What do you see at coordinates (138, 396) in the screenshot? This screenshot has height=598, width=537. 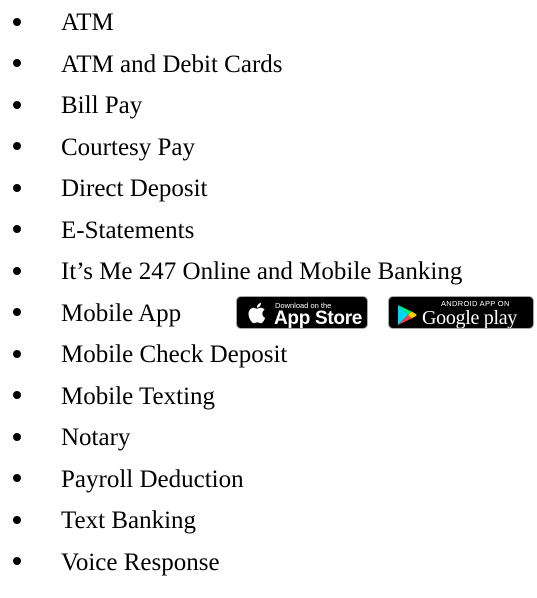 I see `list-item-label: Mobile Texting` at bounding box center [138, 396].